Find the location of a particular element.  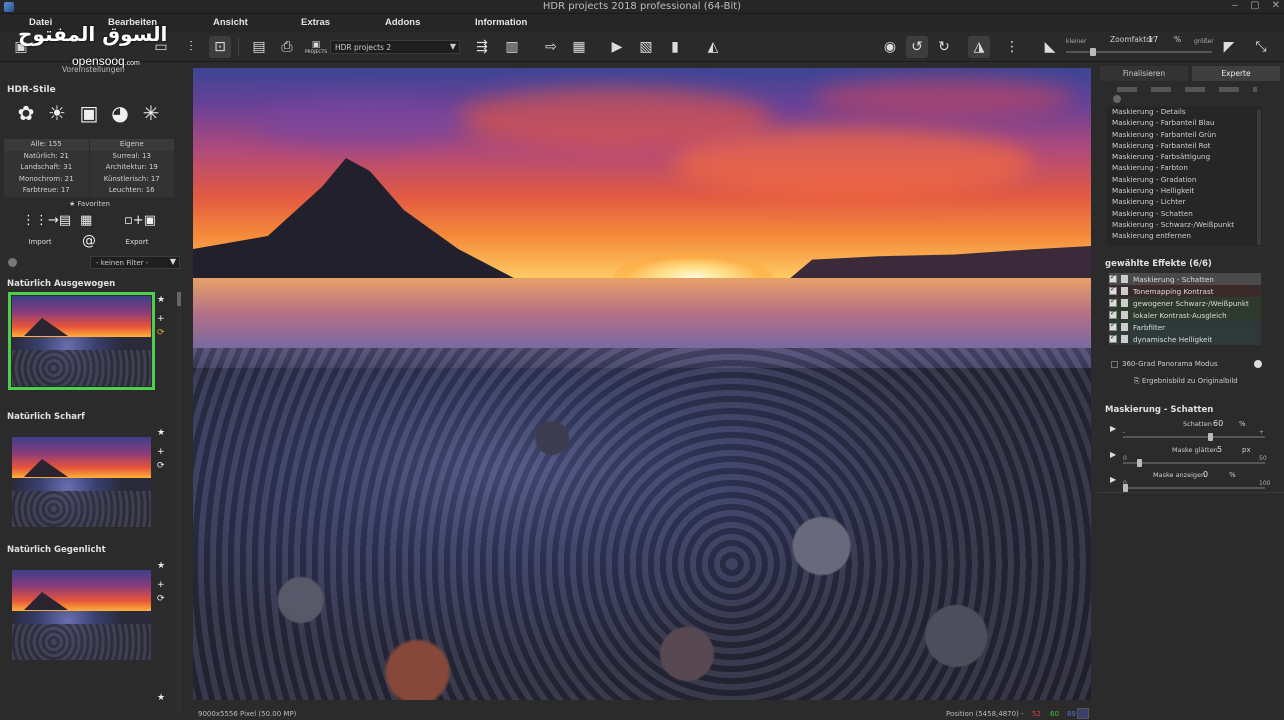

list-item: Maskierung - Gradation is located at coordinates (1184, 179).